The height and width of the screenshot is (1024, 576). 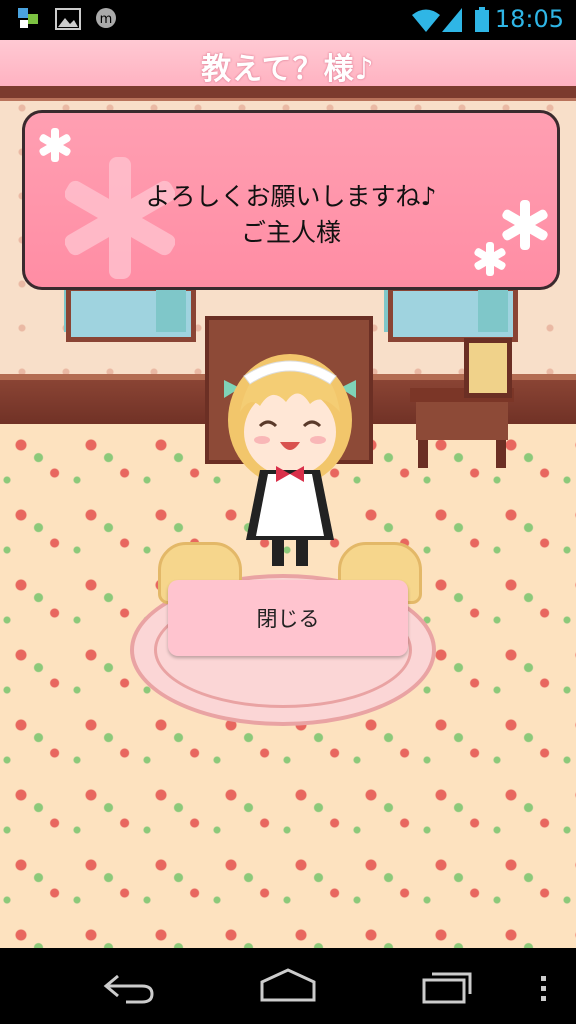 I want to click on speech-line-1: よろしくお願いしますね♪, so click(x=291, y=196).